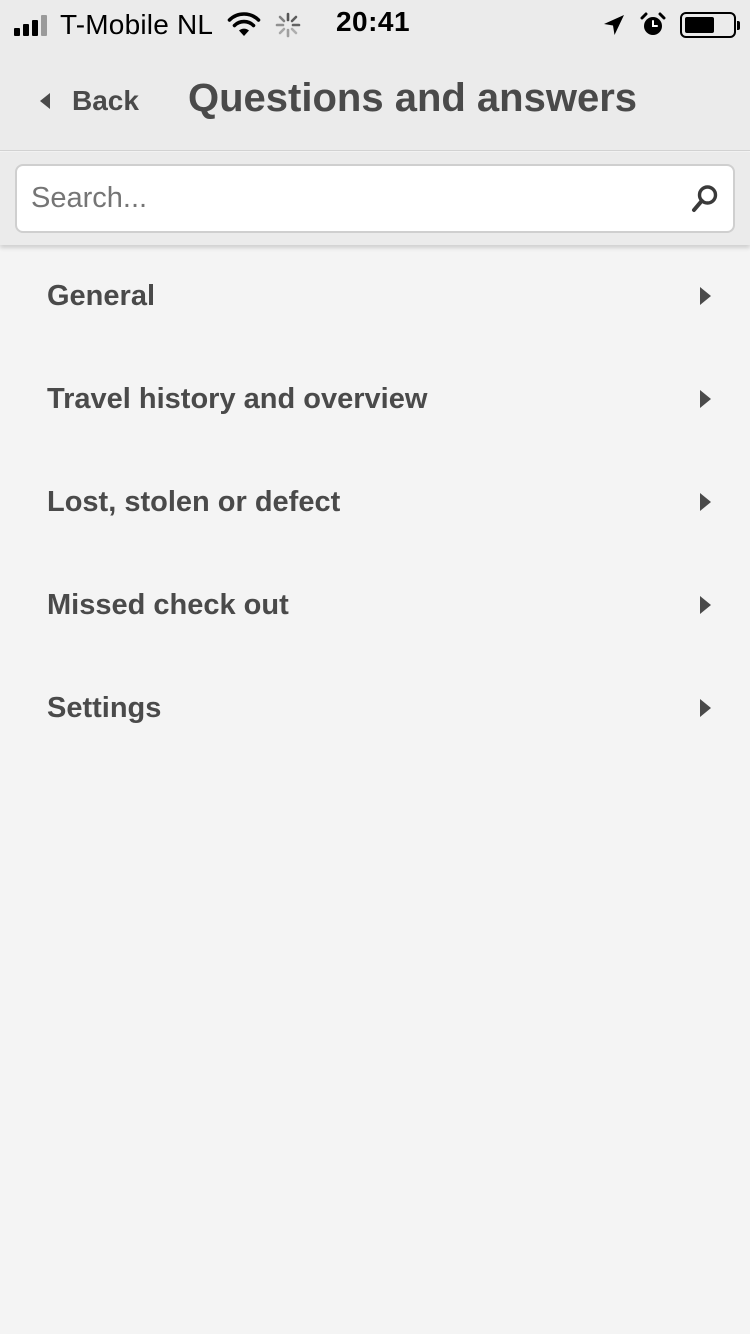 Image resolution: width=750 pixels, height=1334 pixels. I want to click on back-arrow-icon, so click(45, 101).